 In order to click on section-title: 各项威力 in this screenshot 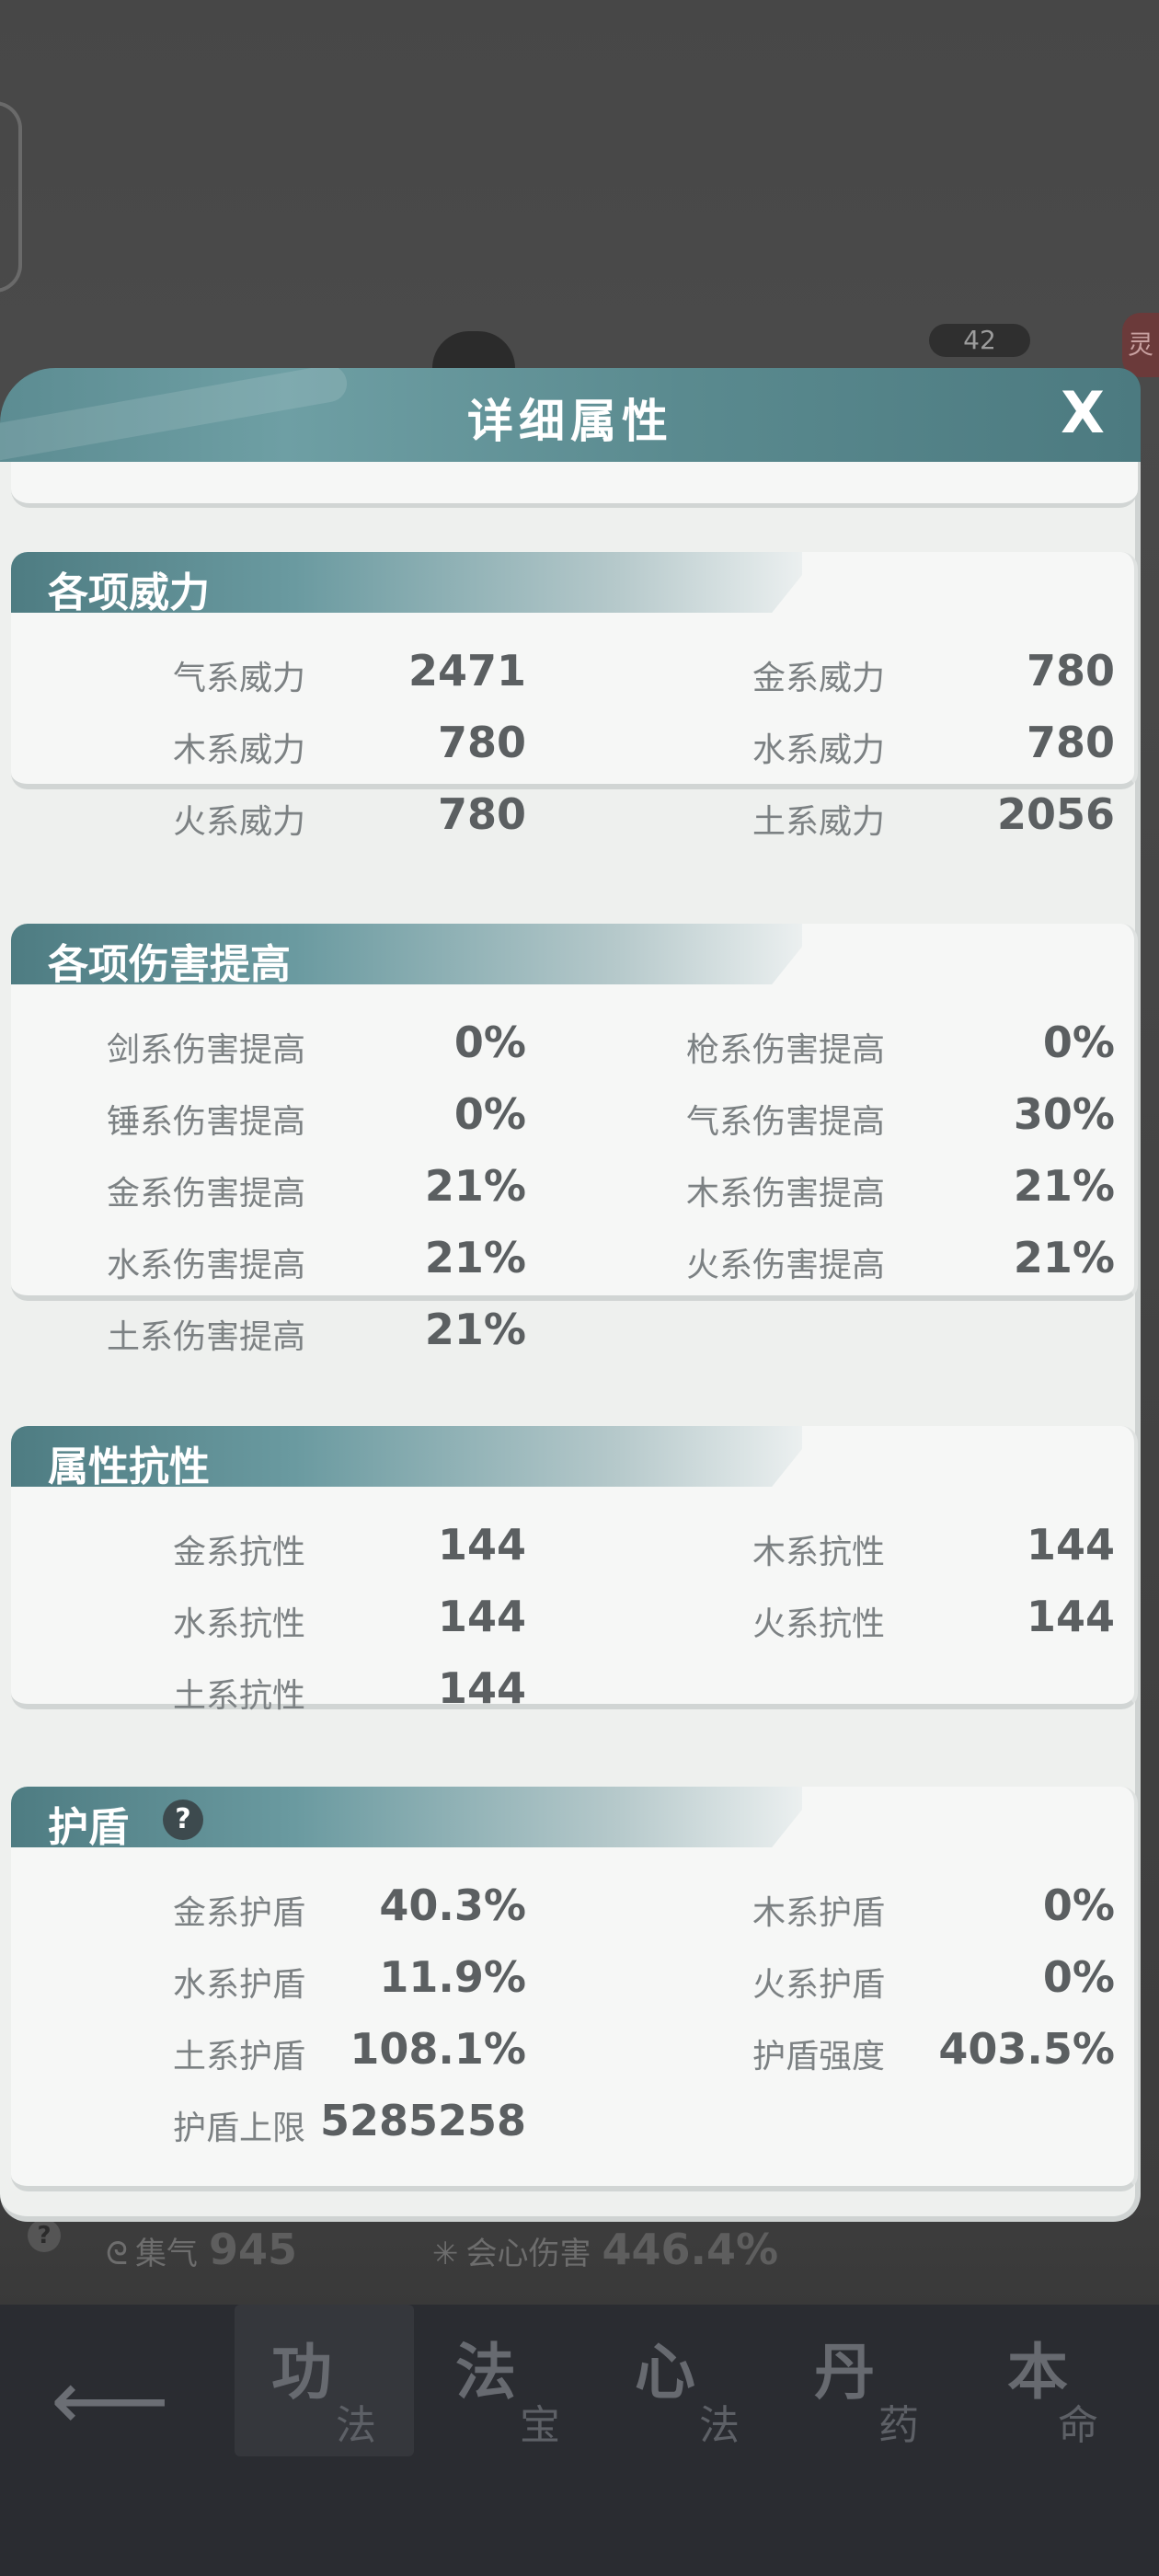, I will do `click(129, 591)`.